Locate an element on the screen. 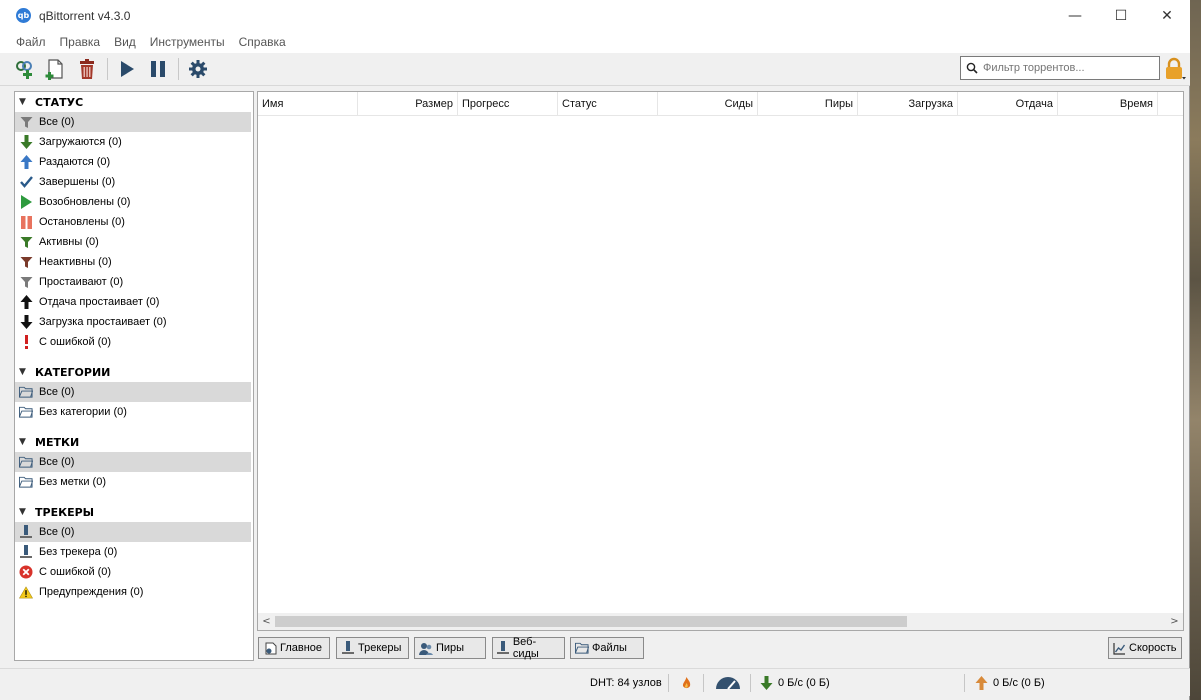 The width and height of the screenshot is (1201, 700). menu-view: Вид is located at coordinates (125, 42).